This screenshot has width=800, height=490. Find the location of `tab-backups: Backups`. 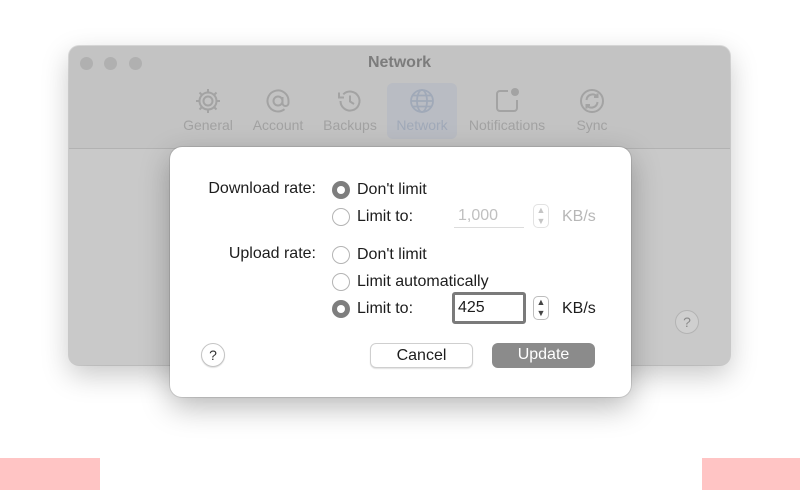

tab-backups: Backups is located at coordinates (350, 111).